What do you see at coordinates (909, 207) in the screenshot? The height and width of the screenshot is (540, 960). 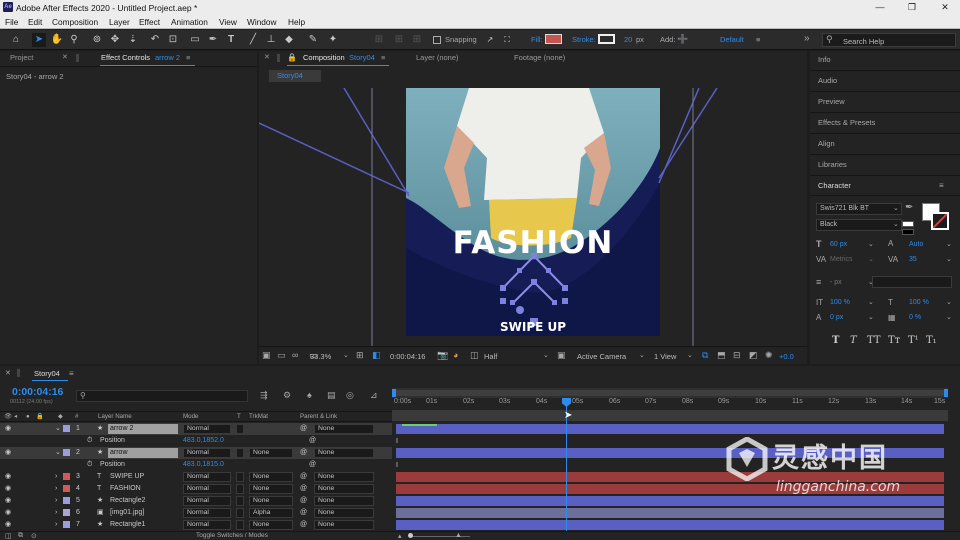 I see `eyedropper-icon: ✒` at bounding box center [909, 207].